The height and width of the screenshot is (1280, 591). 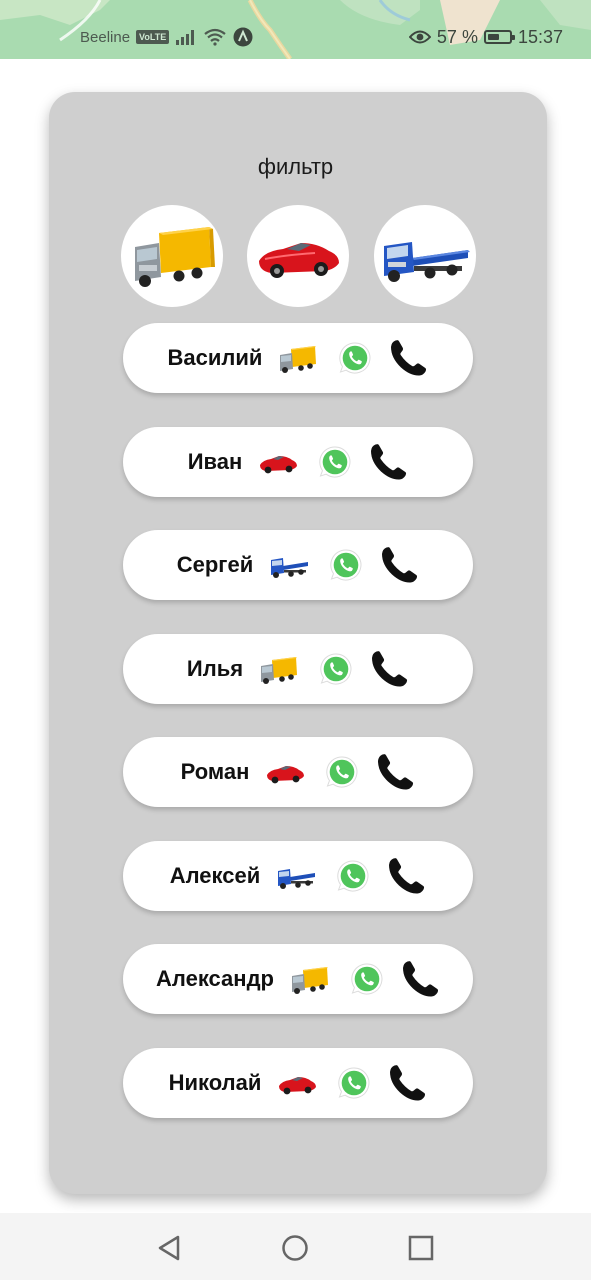 I want to click on nav-home-button, so click(x=295, y=1248).